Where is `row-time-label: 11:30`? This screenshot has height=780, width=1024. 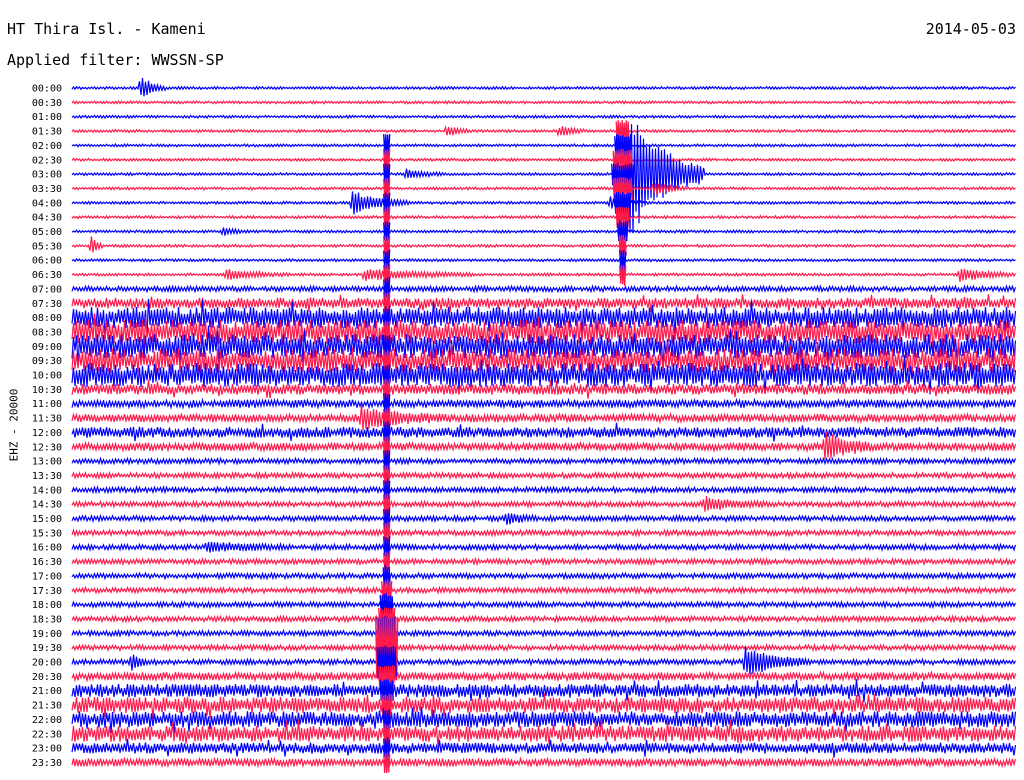
row-time-label: 11:30 is located at coordinates (47, 419).